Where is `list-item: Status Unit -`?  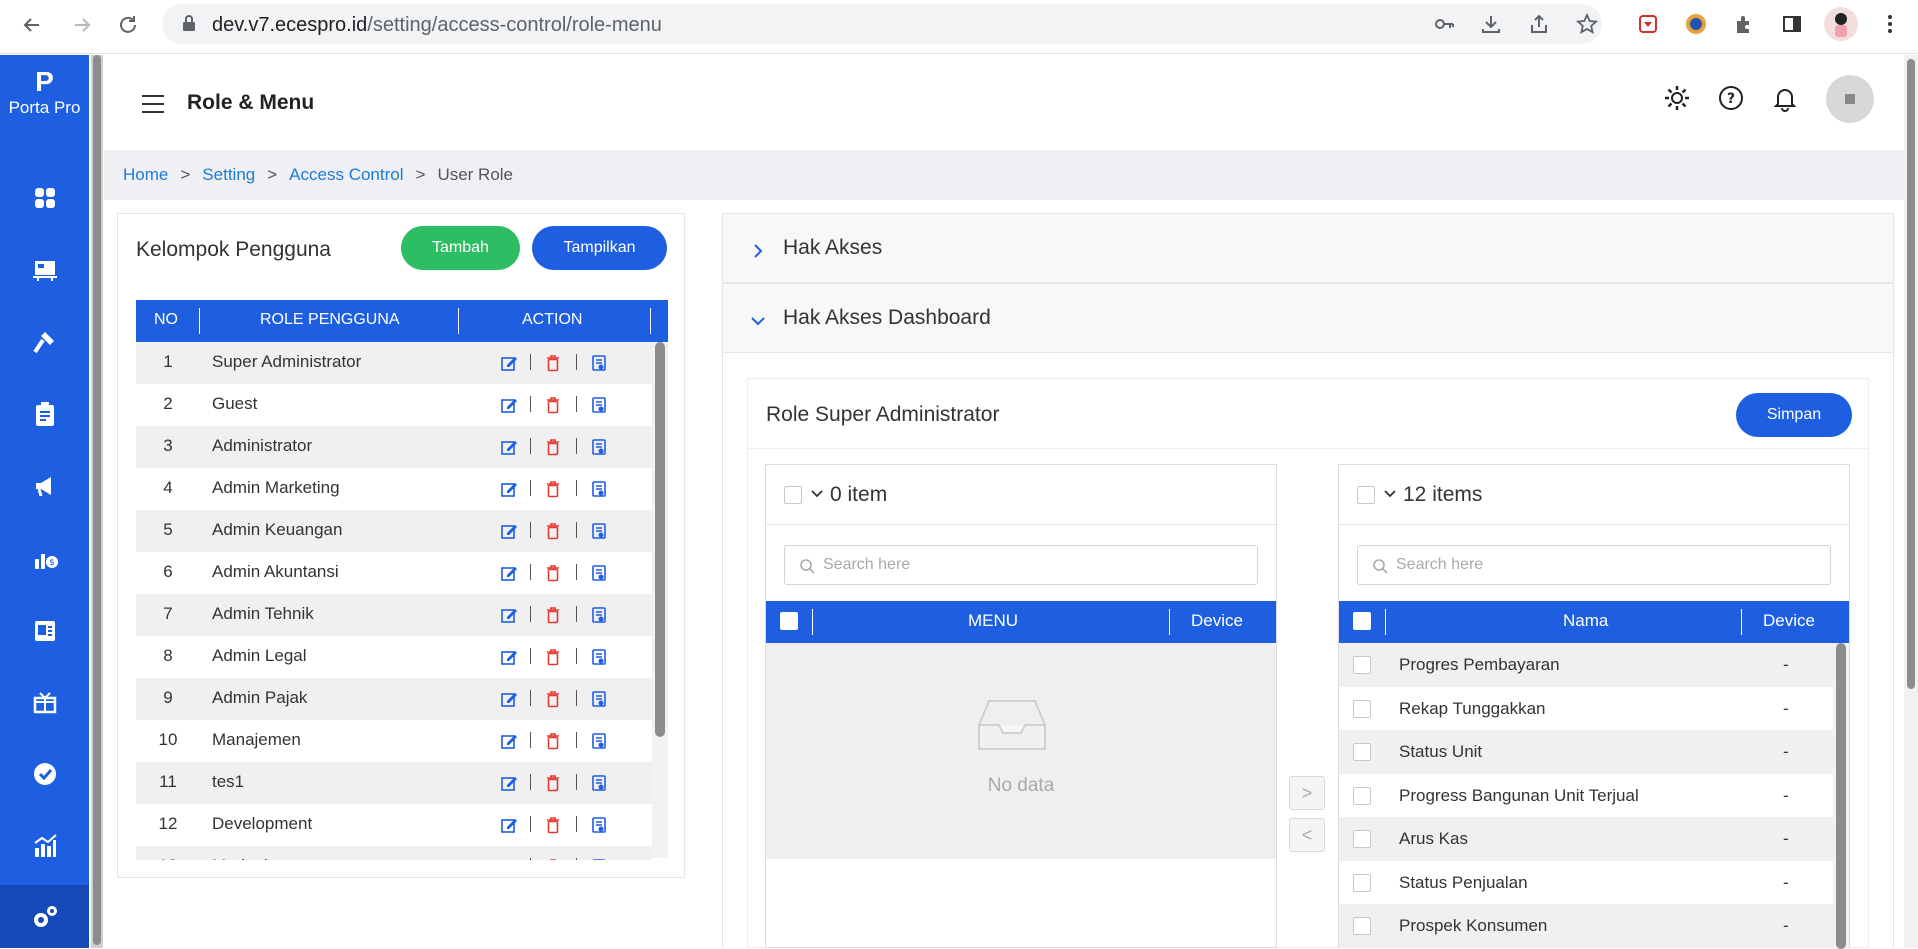 list-item: Status Unit - is located at coordinates (1586, 752).